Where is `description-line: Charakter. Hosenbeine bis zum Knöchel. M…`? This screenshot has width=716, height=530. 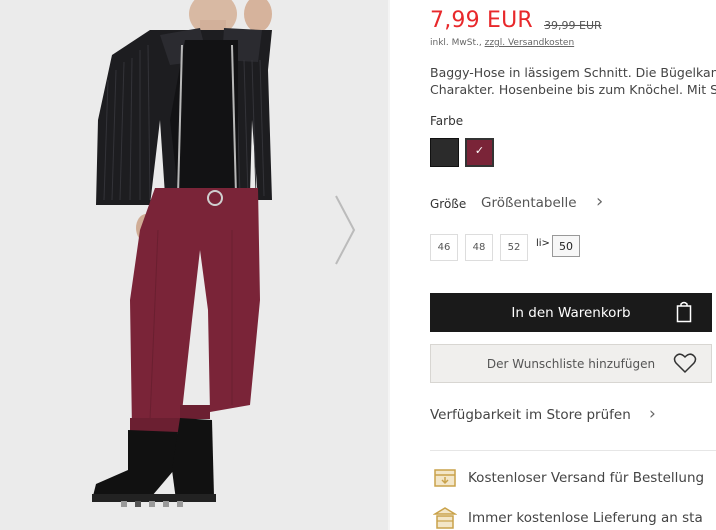
description-line: Charakter. Hosenbeine bis zum Knöchel. M… is located at coordinates (573, 89).